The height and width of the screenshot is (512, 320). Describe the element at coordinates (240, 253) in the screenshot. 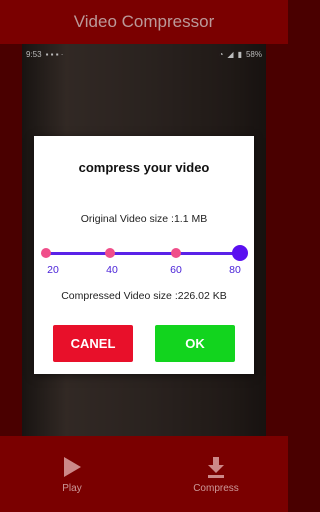

I see `slider-thumb` at that location.